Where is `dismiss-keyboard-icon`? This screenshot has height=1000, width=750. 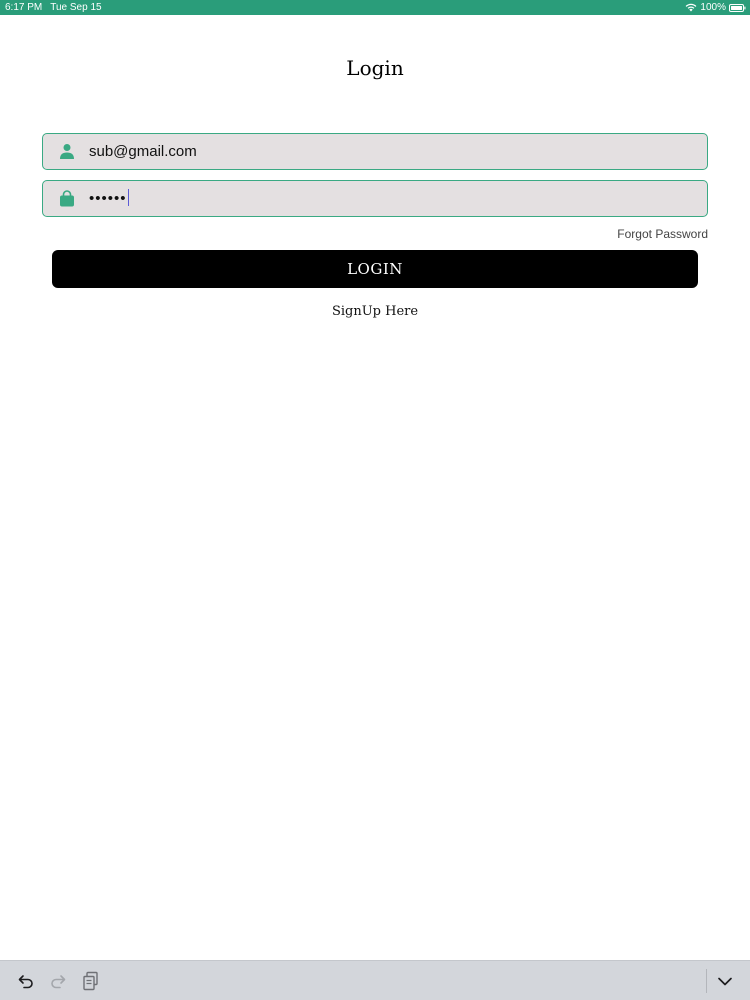
dismiss-keyboard-icon is located at coordinates (725, 981).